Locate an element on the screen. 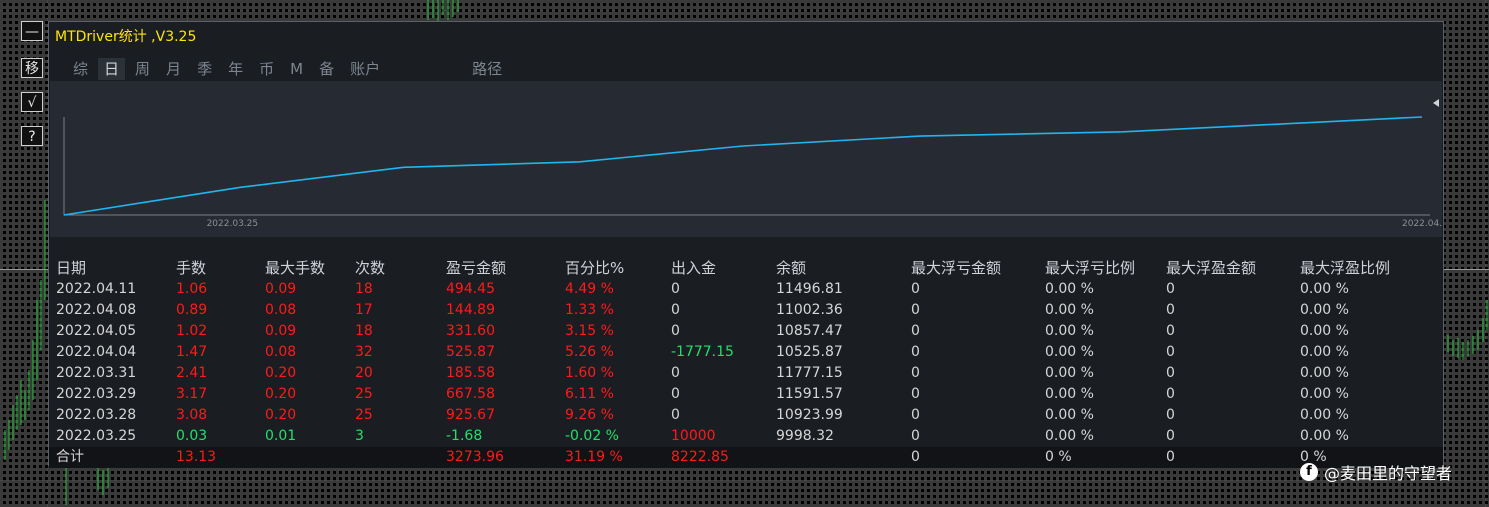 The image size is (1489, 507). tab-8: 备 is located at coordinates (326, 69).